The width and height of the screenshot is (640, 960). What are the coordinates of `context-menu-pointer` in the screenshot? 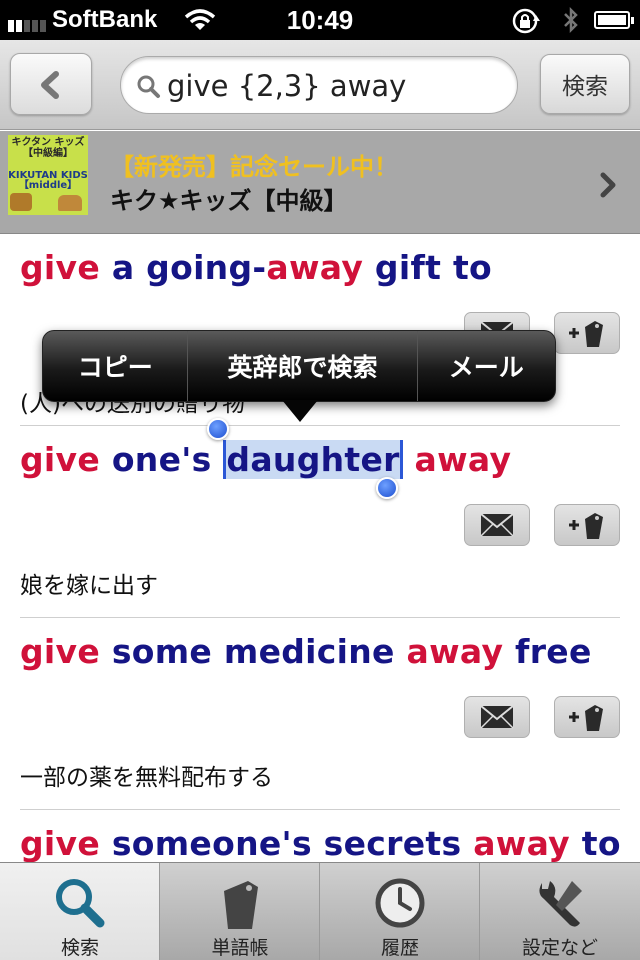 It's located at (300, 411).